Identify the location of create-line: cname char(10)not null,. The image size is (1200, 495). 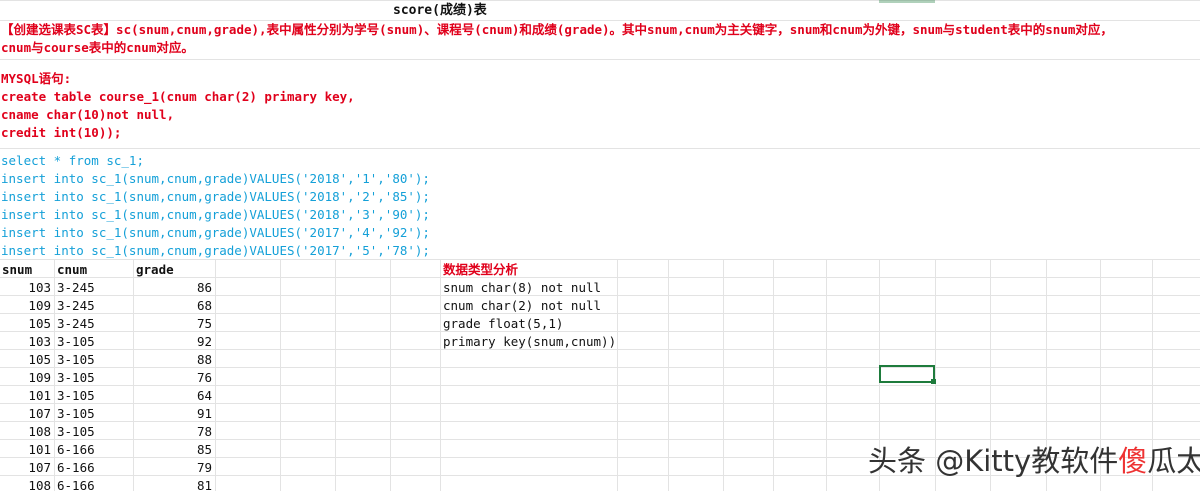
(87, 115).